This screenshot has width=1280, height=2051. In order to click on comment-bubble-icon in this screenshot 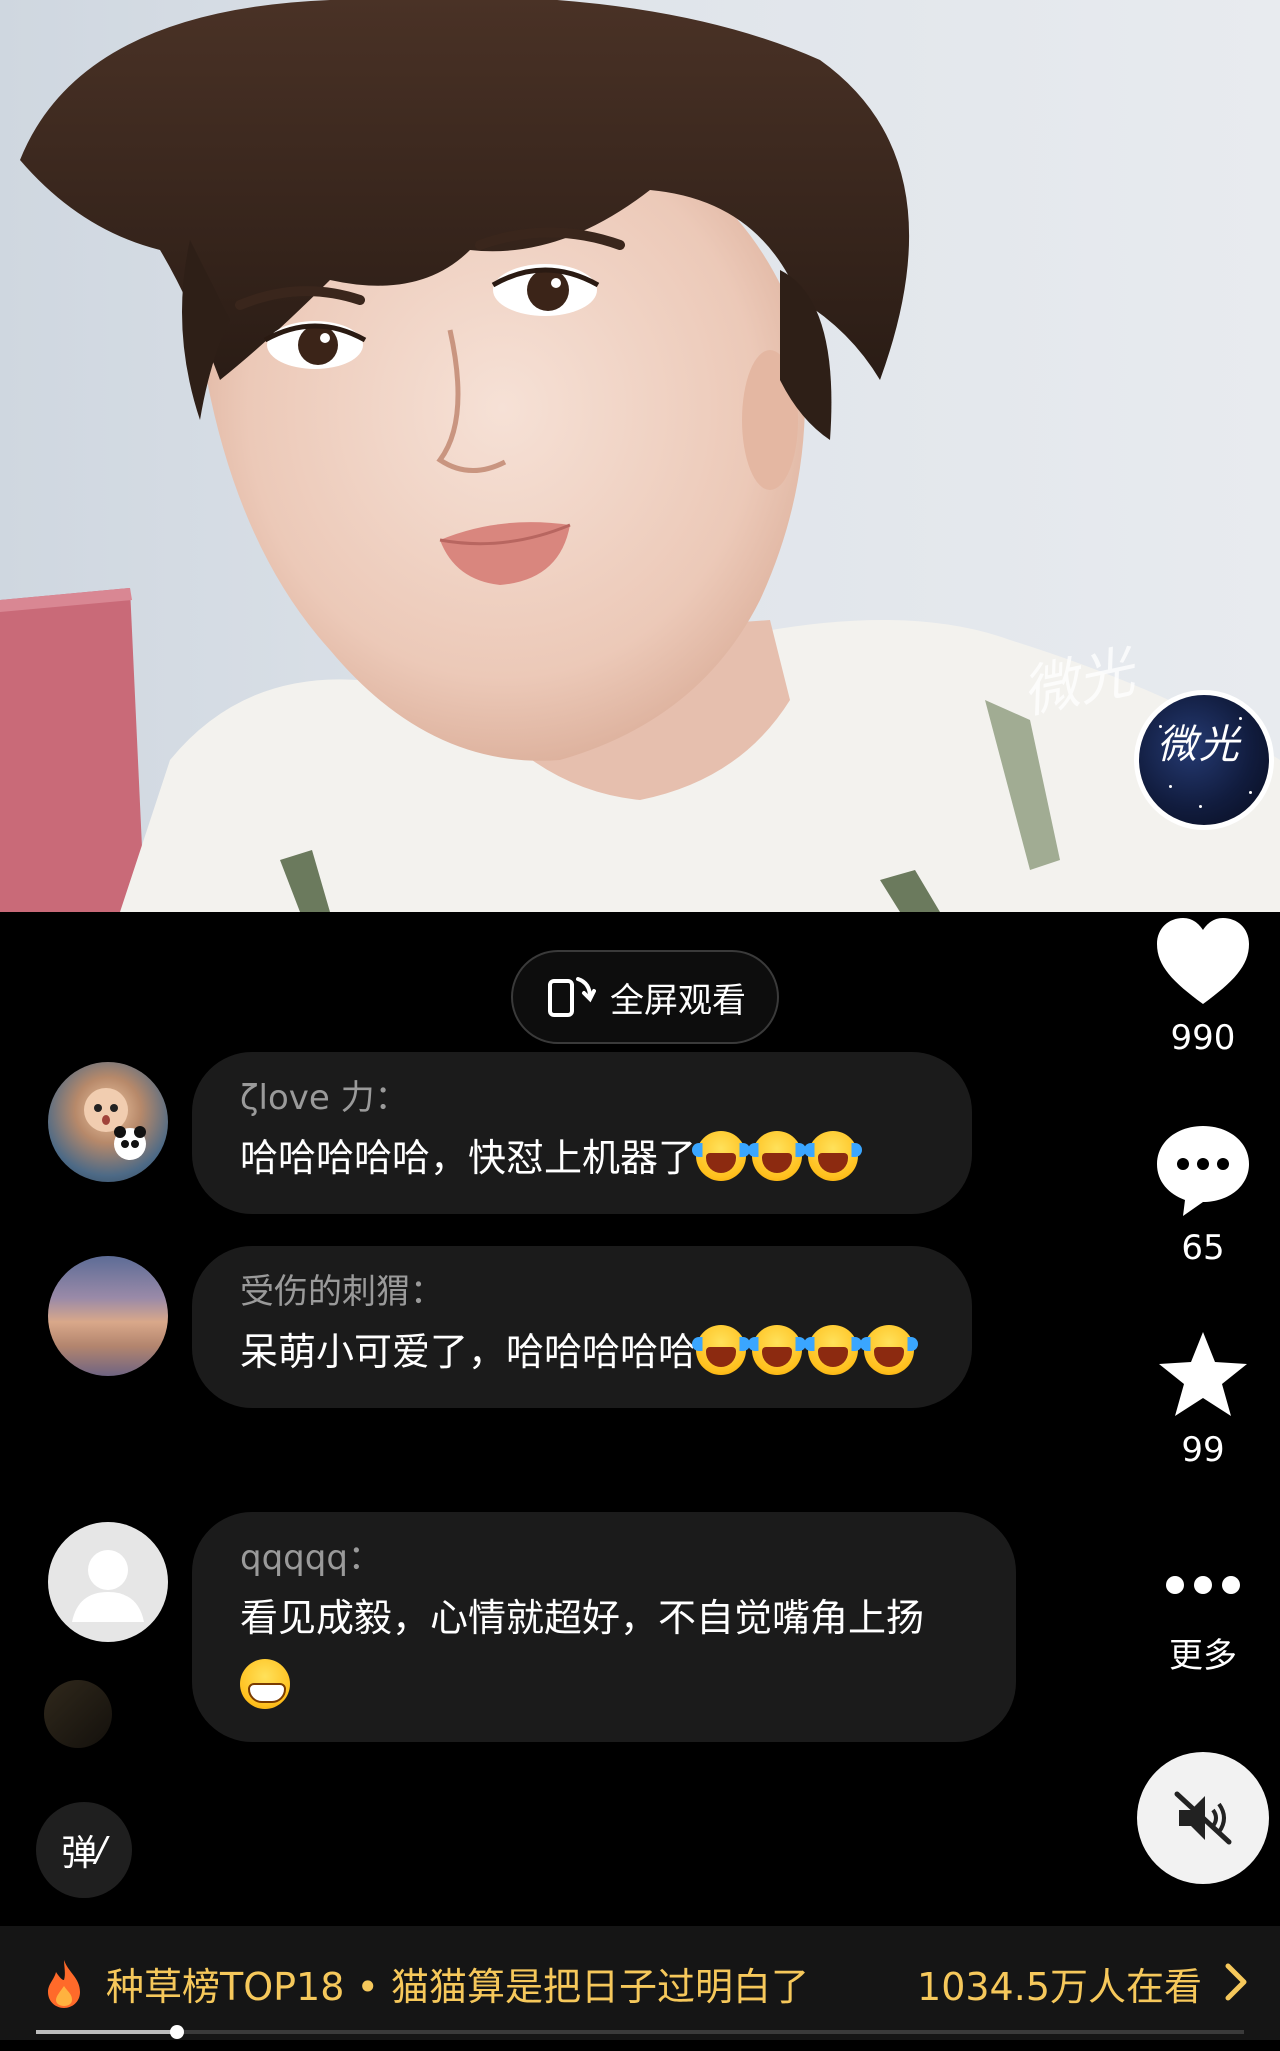, I will do `click(1203, 1171)`.